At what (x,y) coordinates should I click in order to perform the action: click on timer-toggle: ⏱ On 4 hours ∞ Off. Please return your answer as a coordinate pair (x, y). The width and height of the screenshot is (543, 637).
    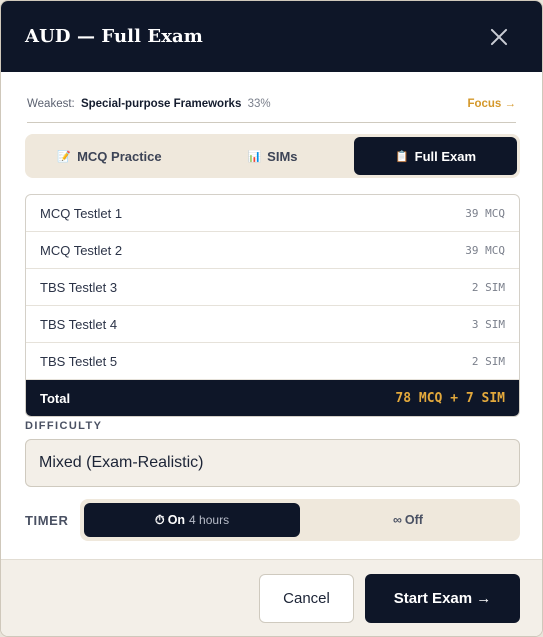
    Looking at the image, I should click on (300, 520).